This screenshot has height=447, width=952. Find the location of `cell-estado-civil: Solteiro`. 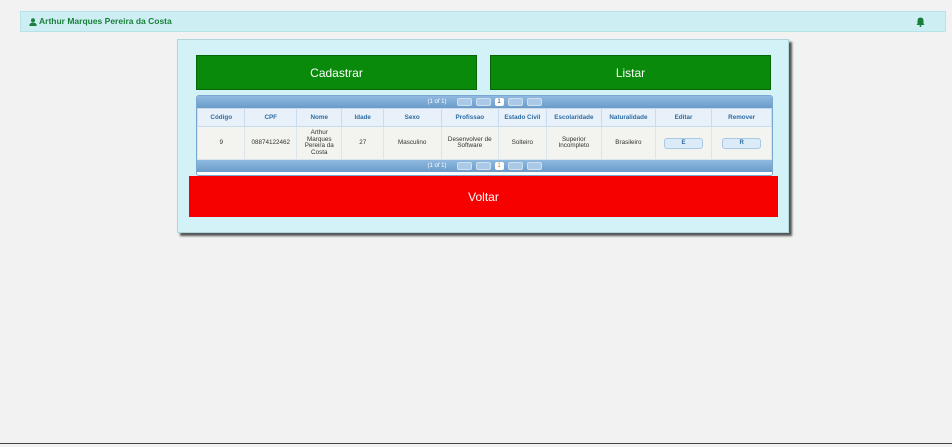

cell-estado-civil: Solteiro is located at coordinates (522, 143).